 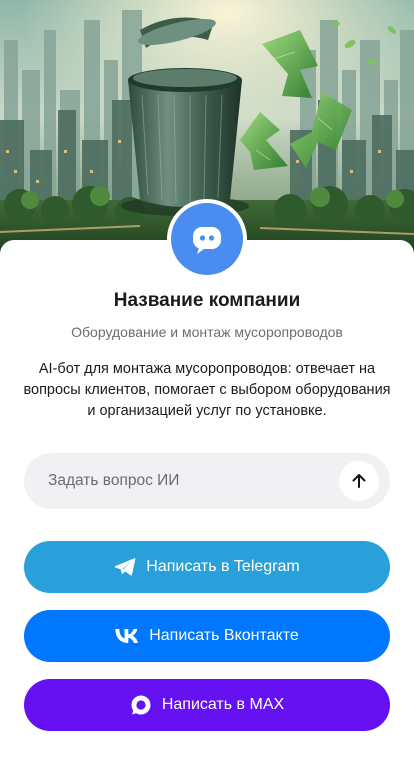 I want to click on company-avatar, so click(x=207, y=239).